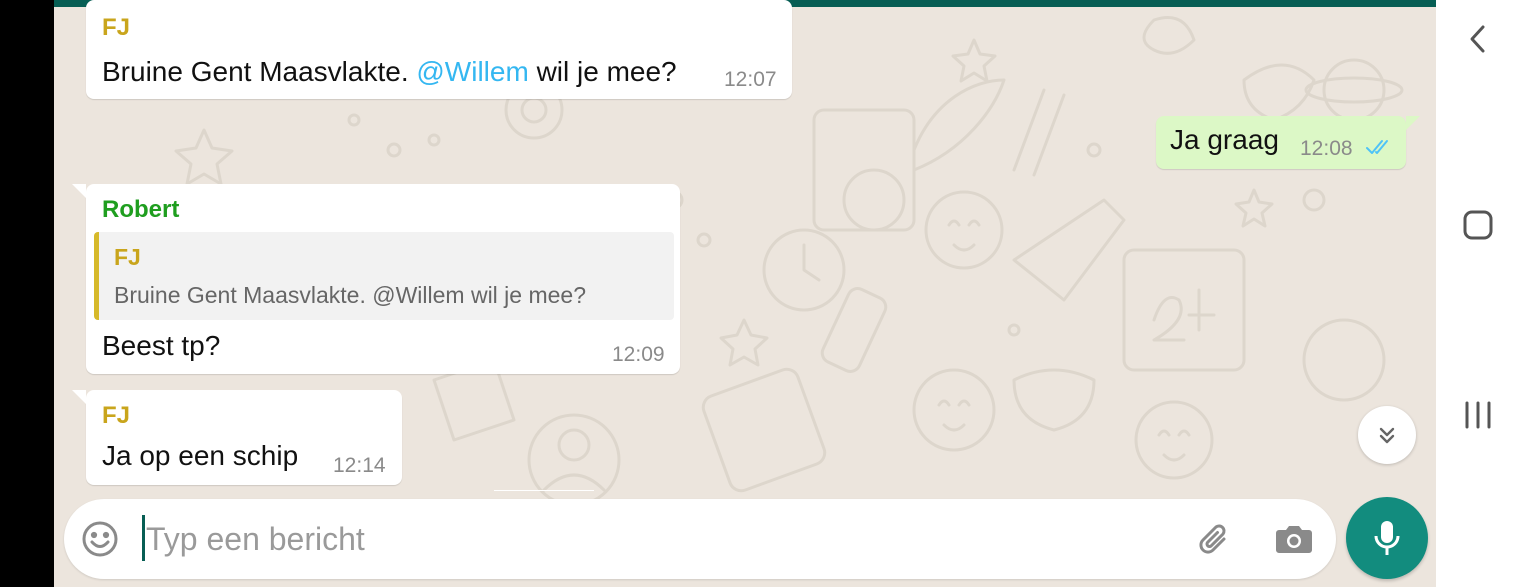  Describe the element at coordinates (1288, 142) in the screenshot. I see `message-bubble-outgoing: Ja graag 12:08` at that location.